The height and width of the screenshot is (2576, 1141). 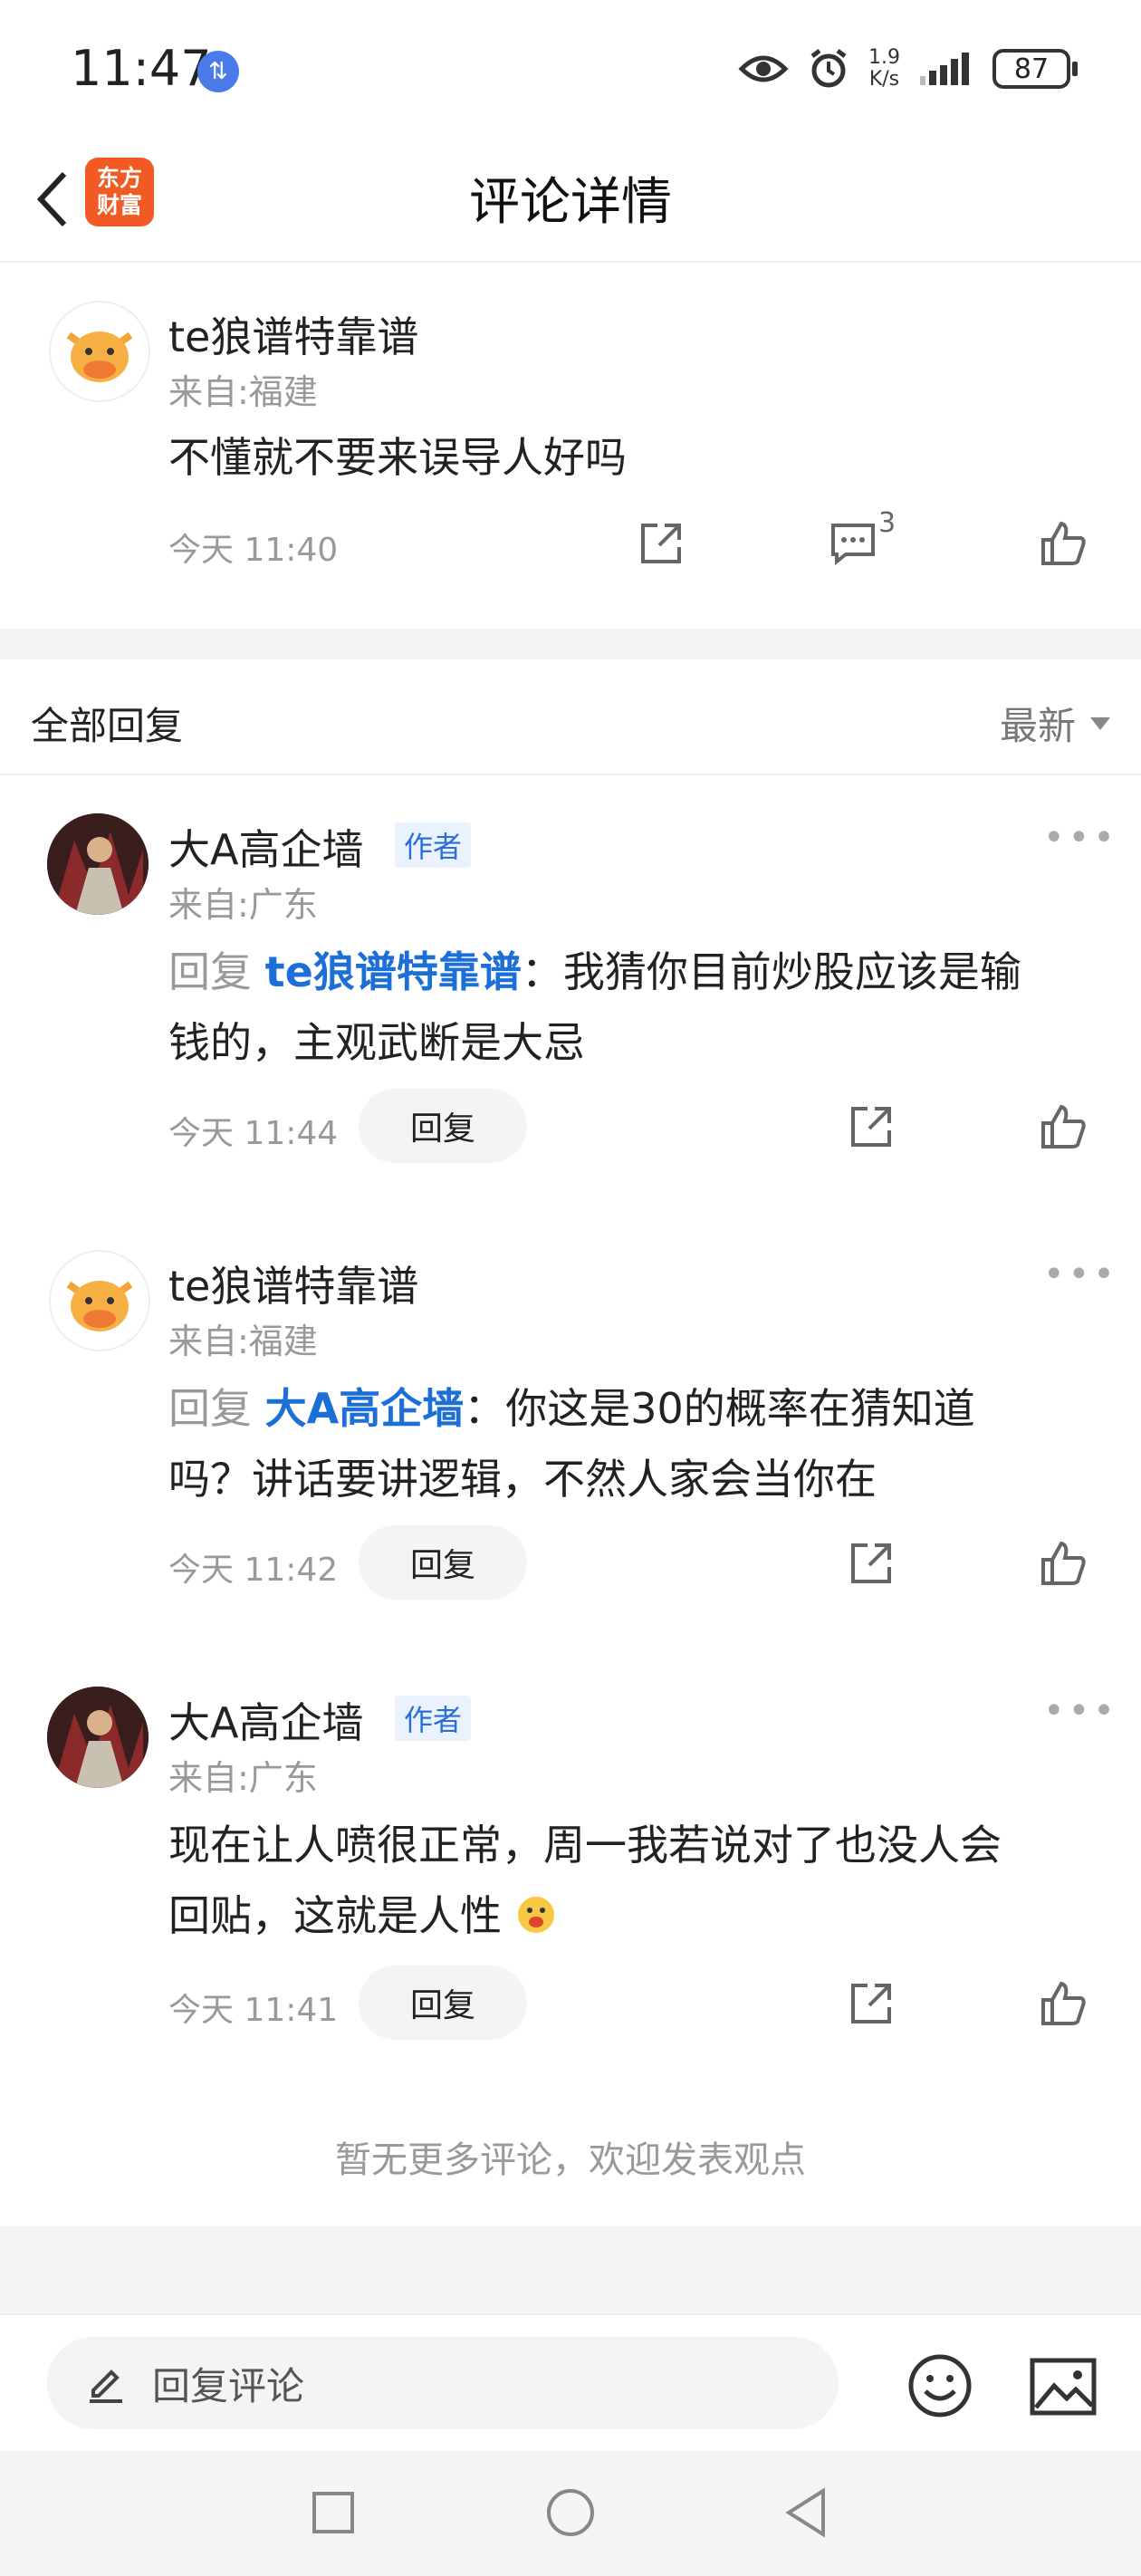 I want to click on reply-line: 现在让人喷很正常，周一我若说对了也没人会, so click(x=585, y=1845).